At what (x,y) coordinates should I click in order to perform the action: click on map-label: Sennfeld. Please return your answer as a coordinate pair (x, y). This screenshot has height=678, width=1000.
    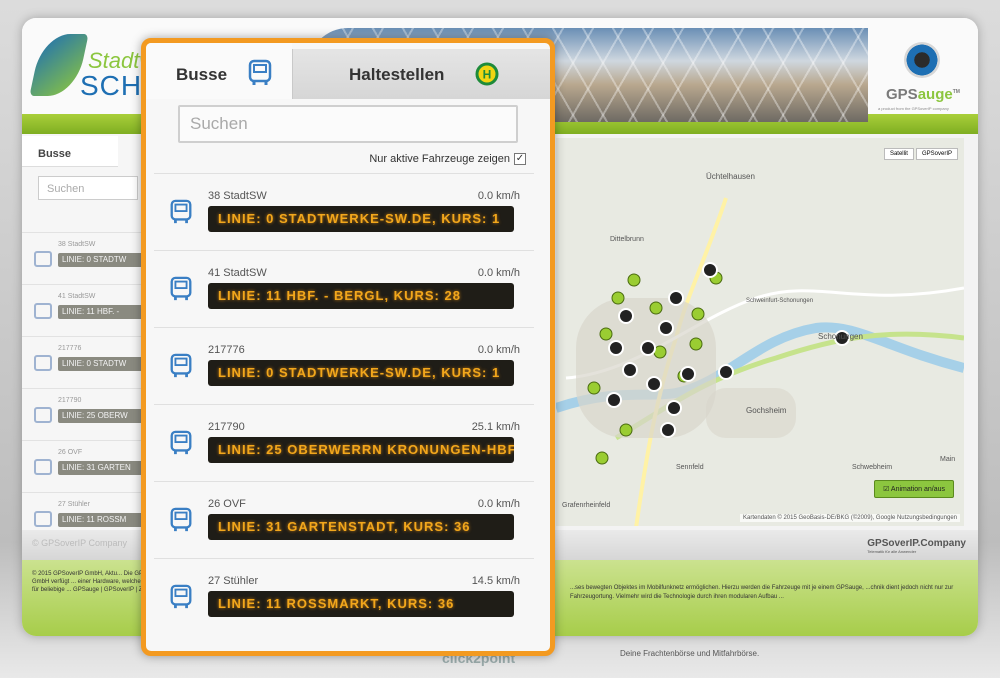
    Looking at the image, I should click on (690, 467).